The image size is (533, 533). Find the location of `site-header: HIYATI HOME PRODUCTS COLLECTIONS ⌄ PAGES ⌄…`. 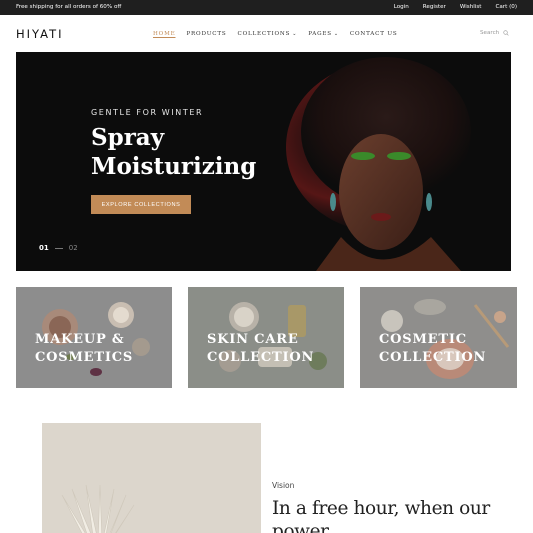

site-header: HIYATI HOME PRODUCTS COLLECTIONS ⌄ PAGES ⌄… is located at coordinates (266, 34).